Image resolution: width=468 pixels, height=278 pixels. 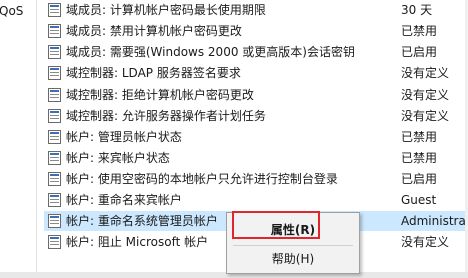 I want to click on policy-name: 域控制器: 允许服务器操作者计划任务, so click(x=166, y=116).